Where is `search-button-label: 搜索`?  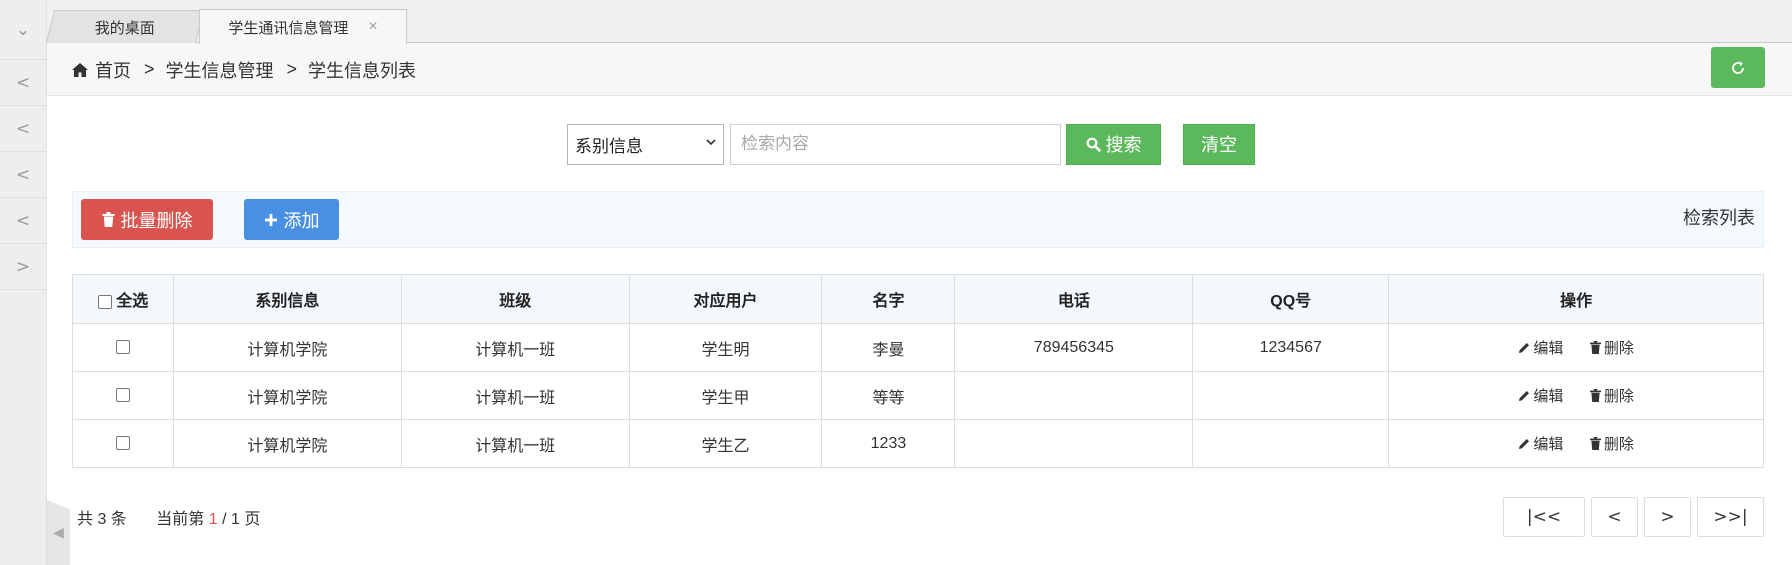 search-button-label: 搜索 is located at coordinates (1123, 145).